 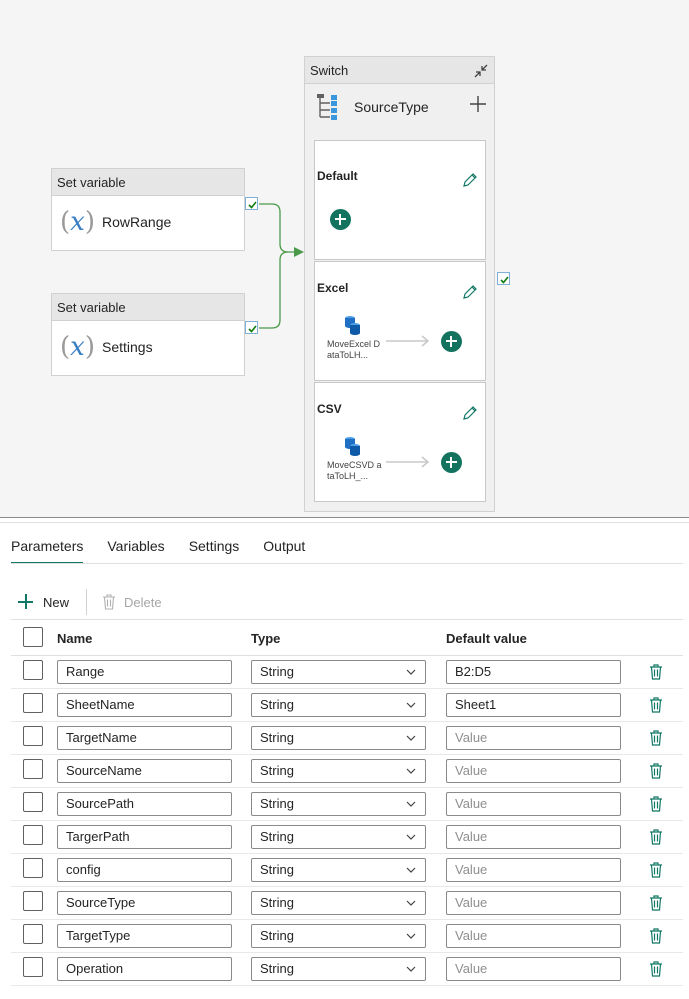 What do you see at coordinates (533, 705) in the screenshot?
I see `parameter-default-input: Sheet1` at bounding box center [533, 705].